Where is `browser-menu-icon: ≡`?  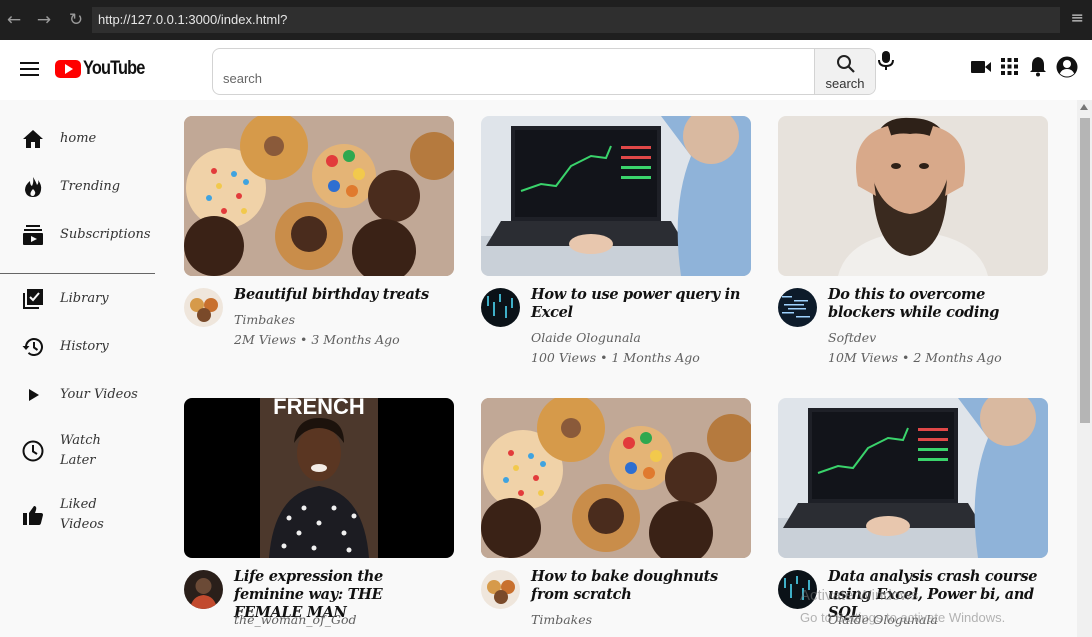
browser-menu-icon: ≡ is located at coordinates (1077, 17).